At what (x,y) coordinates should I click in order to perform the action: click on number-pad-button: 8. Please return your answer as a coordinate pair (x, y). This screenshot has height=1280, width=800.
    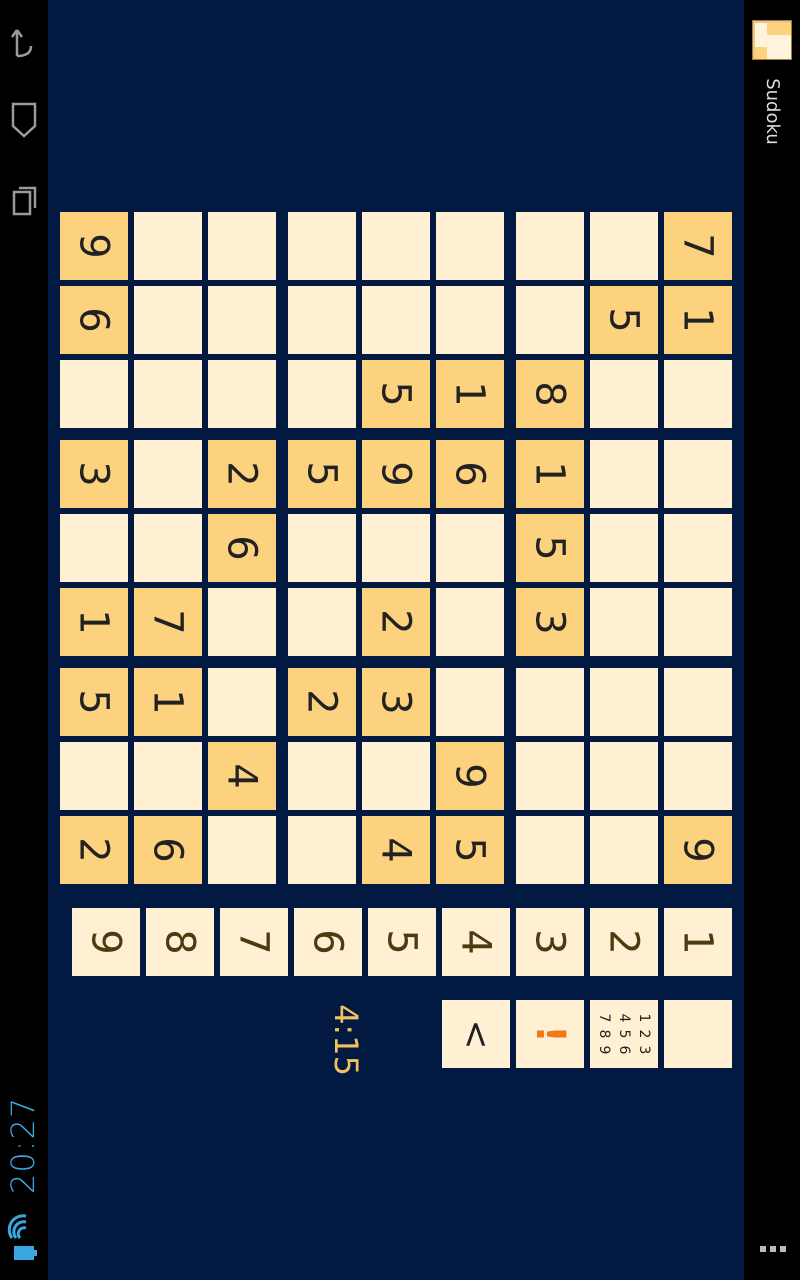
    Looking at the image, I should click on (180, 942).